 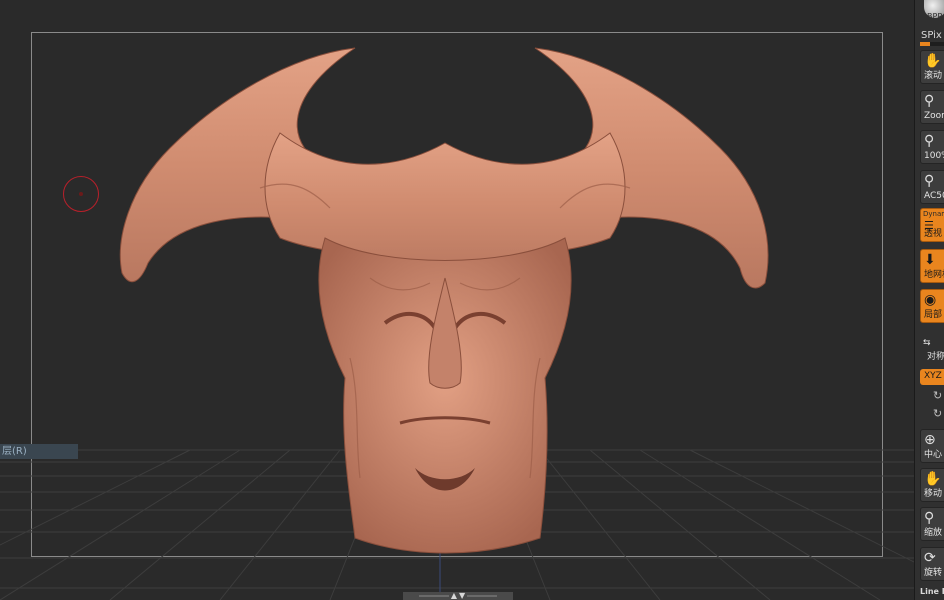 I want to click on move-button: ✋ 移动, so click(x=932, y=485).